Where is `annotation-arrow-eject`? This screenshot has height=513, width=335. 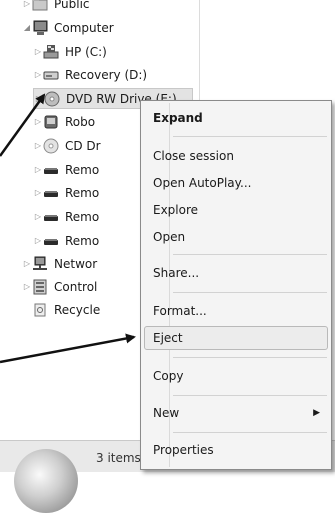 annotation-arrow-eject is located at coordinates (68, 348).